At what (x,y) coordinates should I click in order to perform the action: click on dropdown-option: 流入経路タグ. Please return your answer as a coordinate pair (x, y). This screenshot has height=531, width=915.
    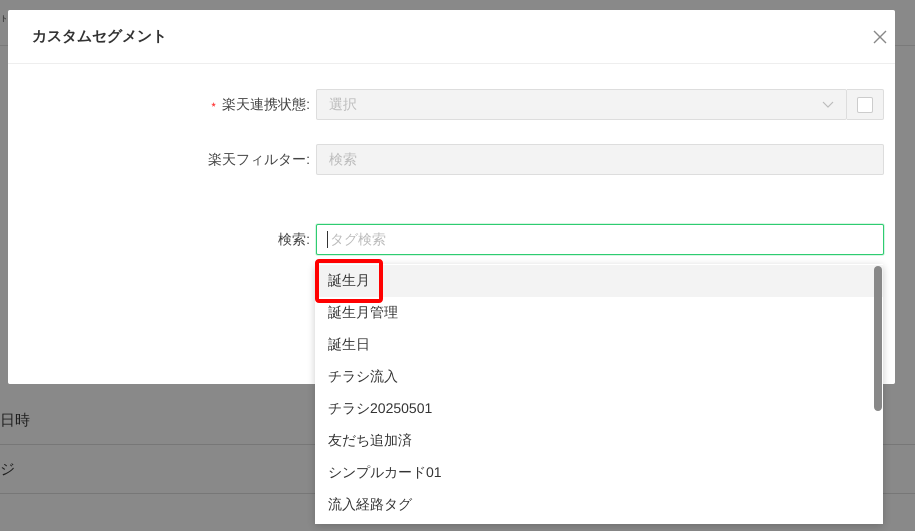
    Looking at the image, I should click on (599, 505).